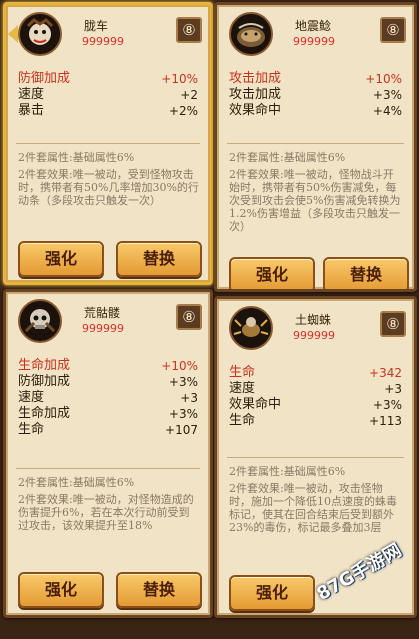  Describe the element at coordinates (108, 321) in the screenshot. I see `card-header: 荒骷髅 999999 ⑧` at that location.